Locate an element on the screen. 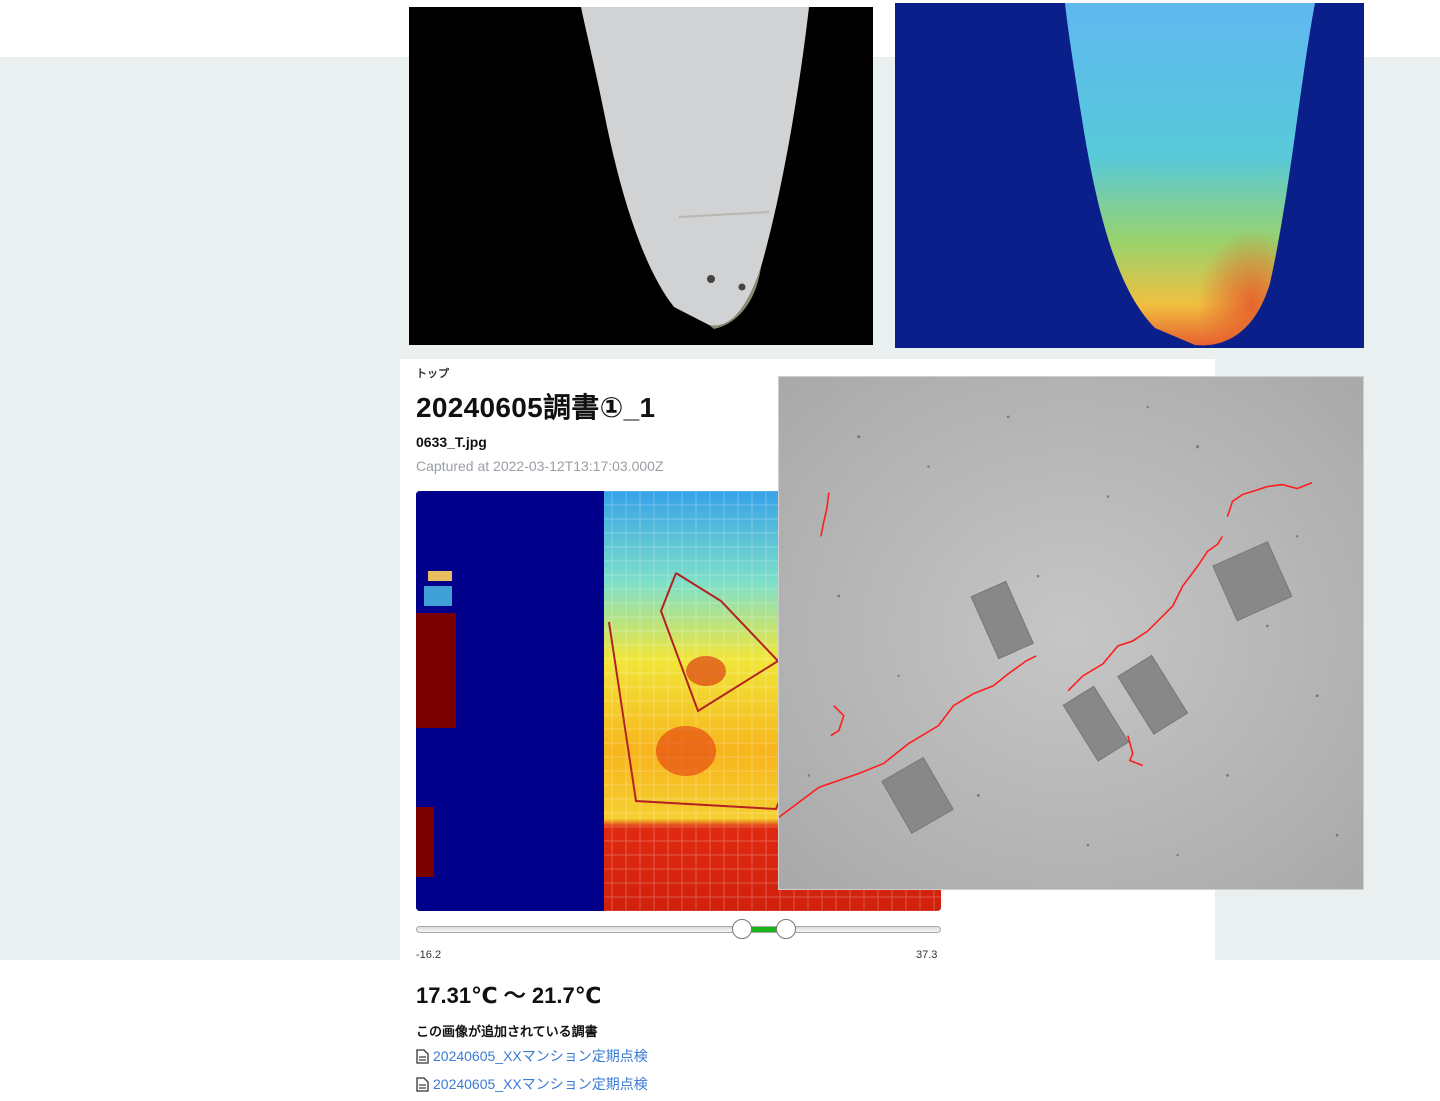 This screenshot has height=1101, width=1440. captured-timestamp: Captured at 2022-03-12T13:17:03.000Z is located at coordinates (540, 466).